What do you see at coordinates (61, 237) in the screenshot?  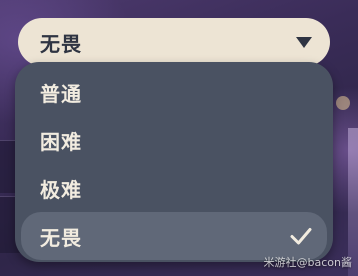 I see `option-label: 无畏` at bounding box center [61, 237].